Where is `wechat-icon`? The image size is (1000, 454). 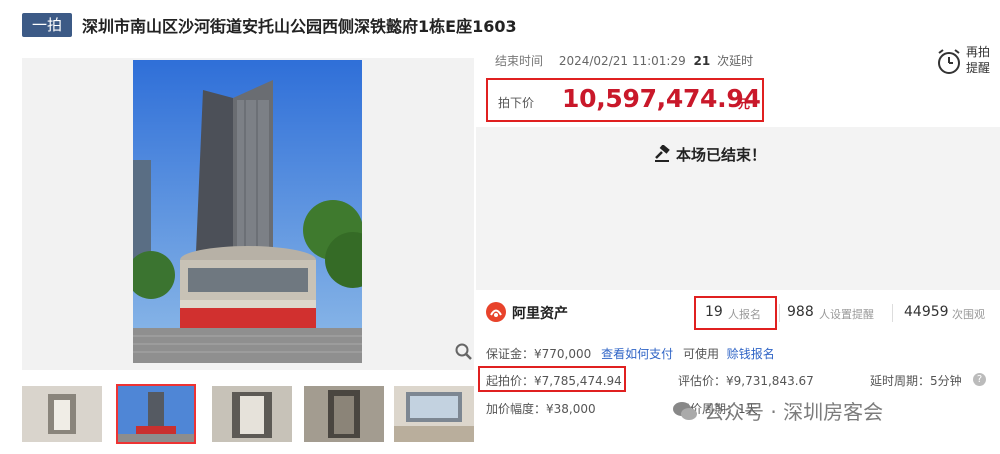
wechat-icon is located at coordinates (685, 411).